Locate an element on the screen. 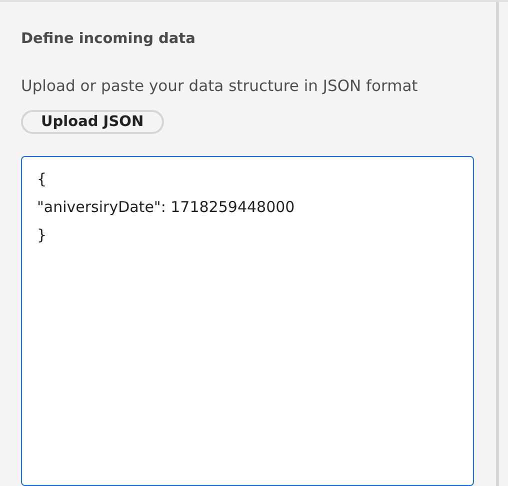  upload-json-button: Upload JSON is located at coordinates (92, 122).